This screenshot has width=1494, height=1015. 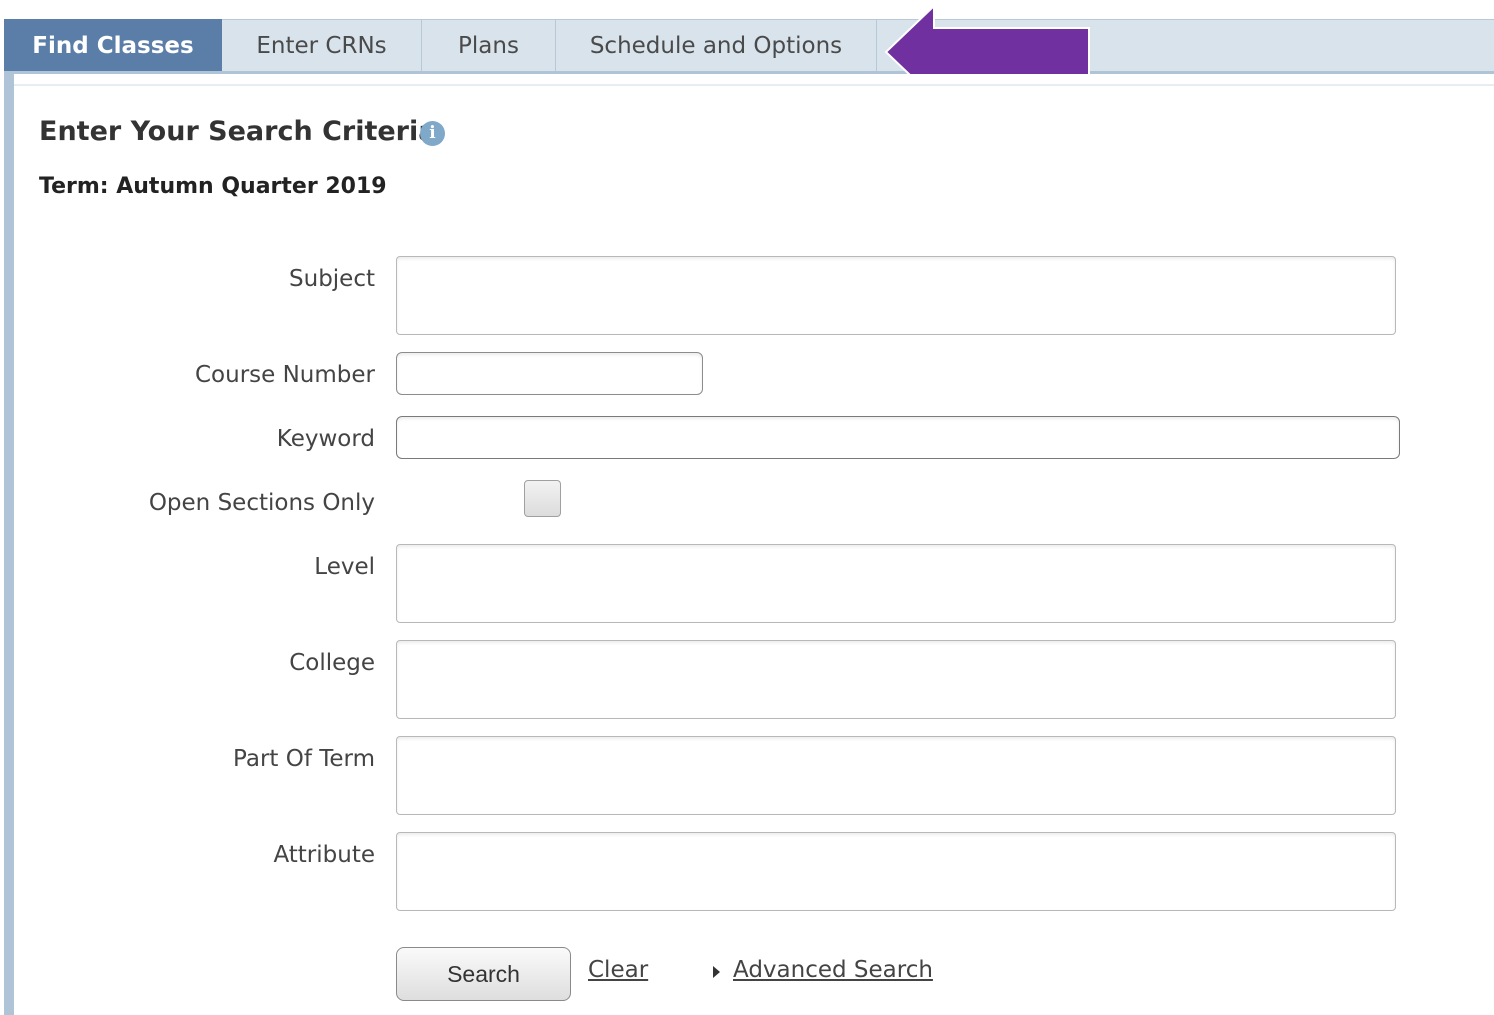 What do you see at coordinates (489, 45) in the screenshot?
I see `tab-plans: Plans` at bounding box center [489, 45].